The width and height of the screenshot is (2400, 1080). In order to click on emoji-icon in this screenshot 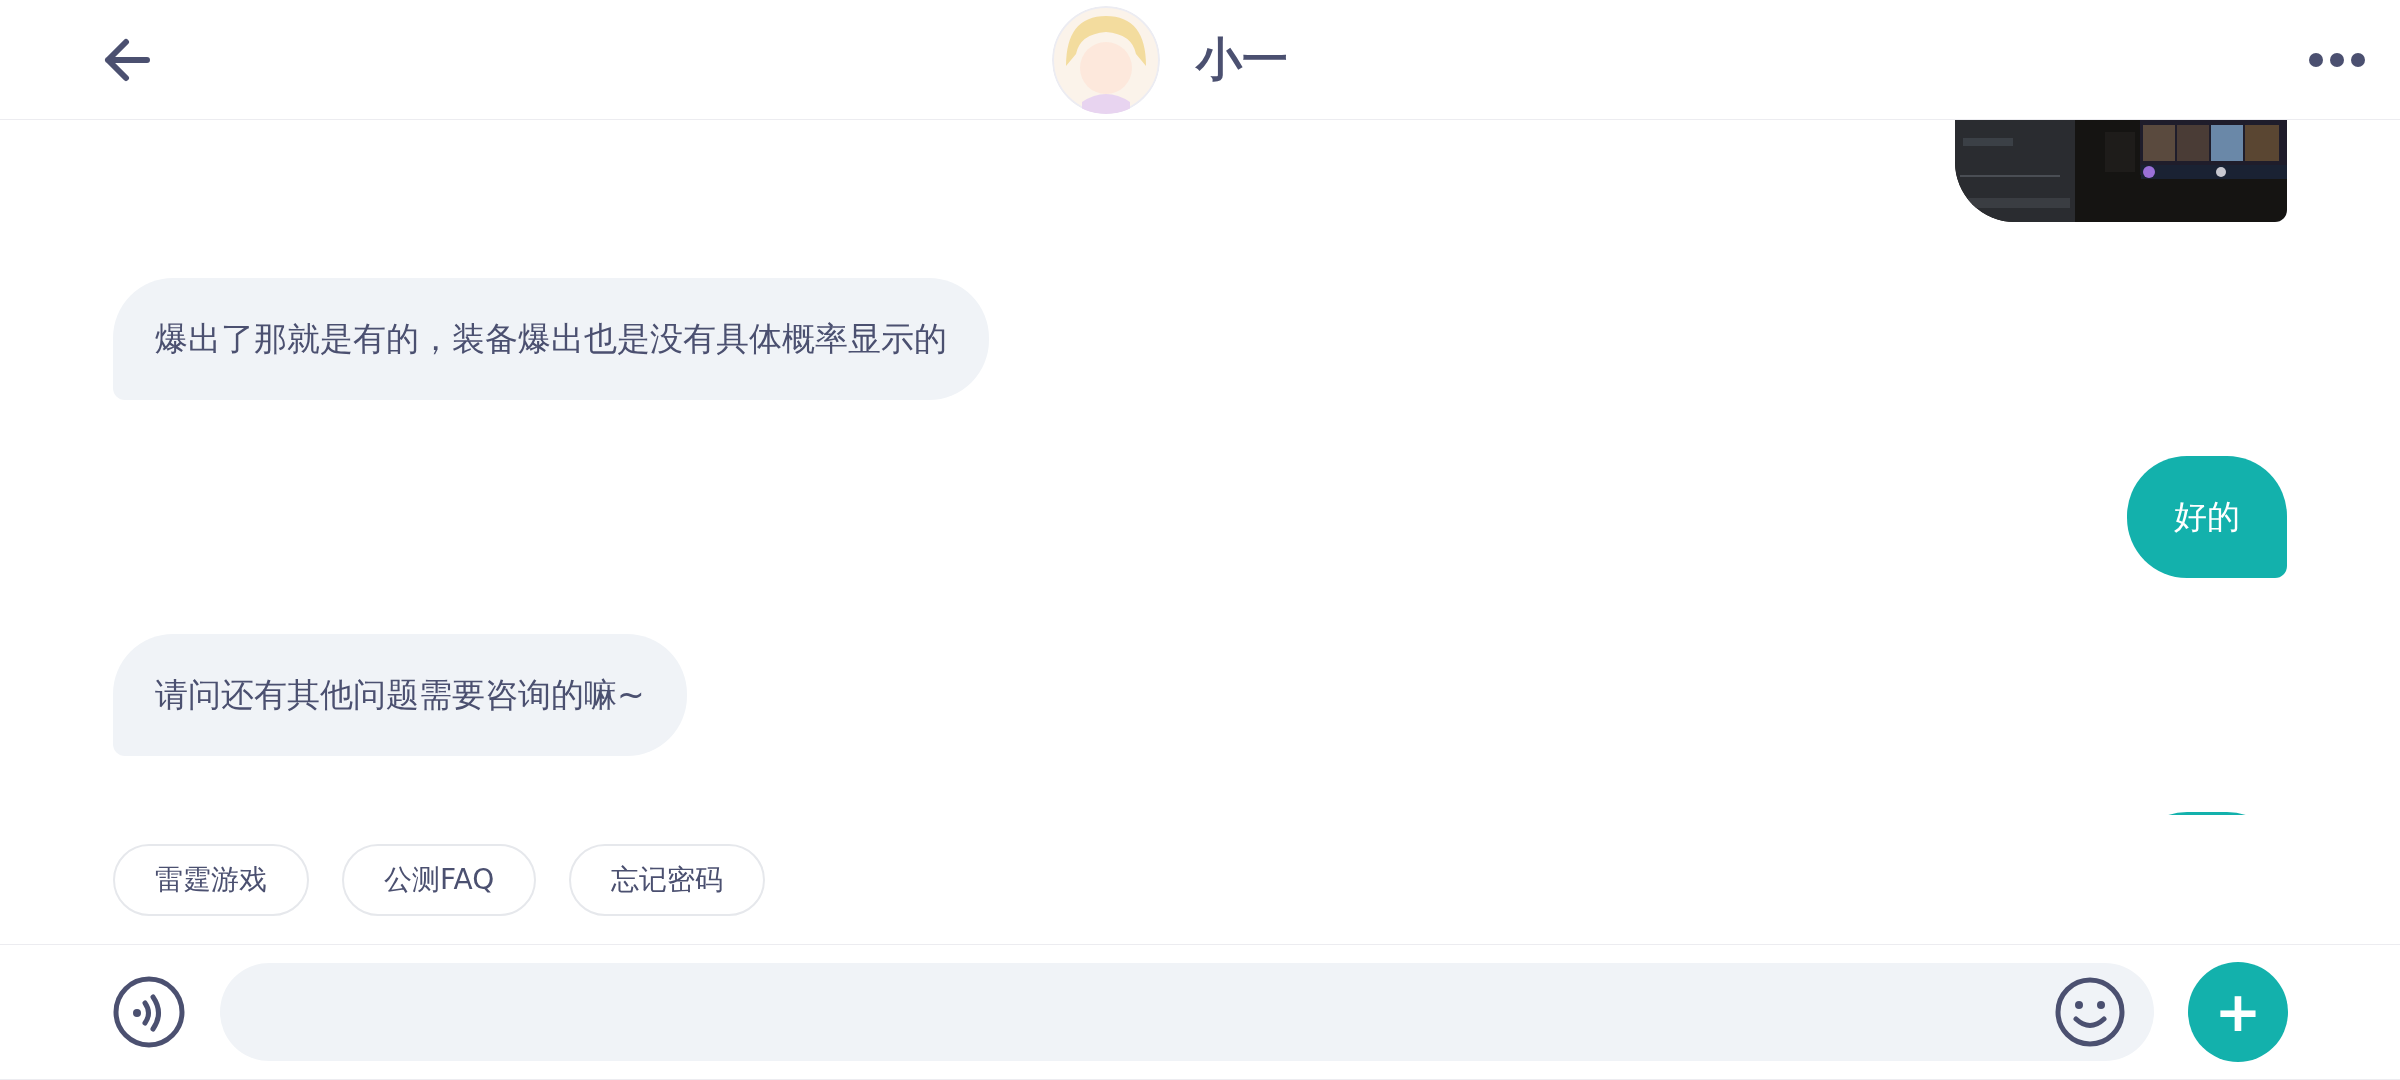, I will do `click(2090, 1012)`.